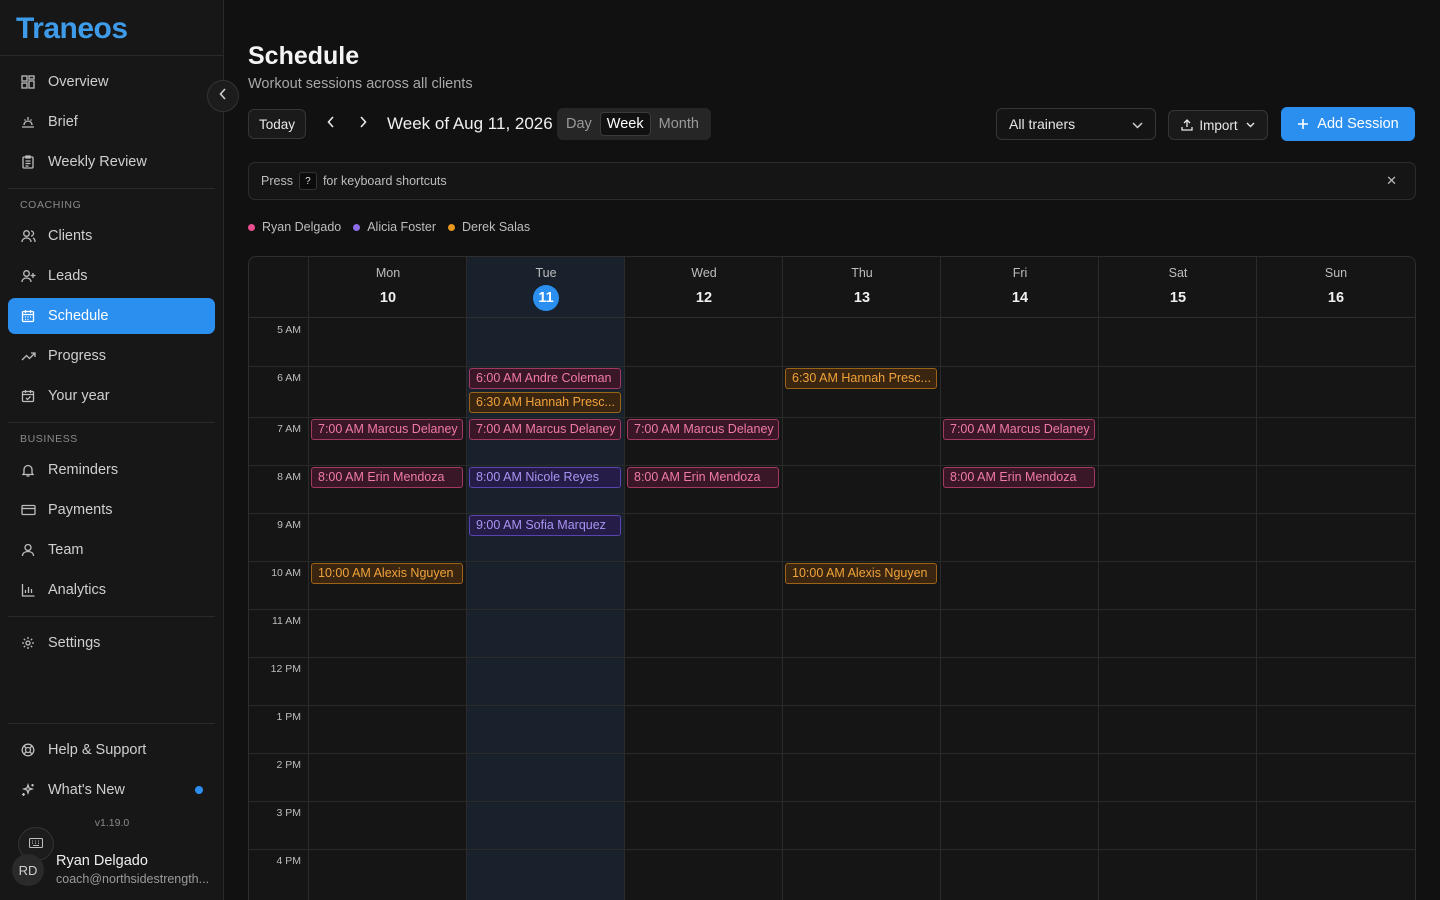 The height and width of the screenshot is (900, 1440). I want to click on hint-suffix: for keyboard shortcuts, so click(384, 181).